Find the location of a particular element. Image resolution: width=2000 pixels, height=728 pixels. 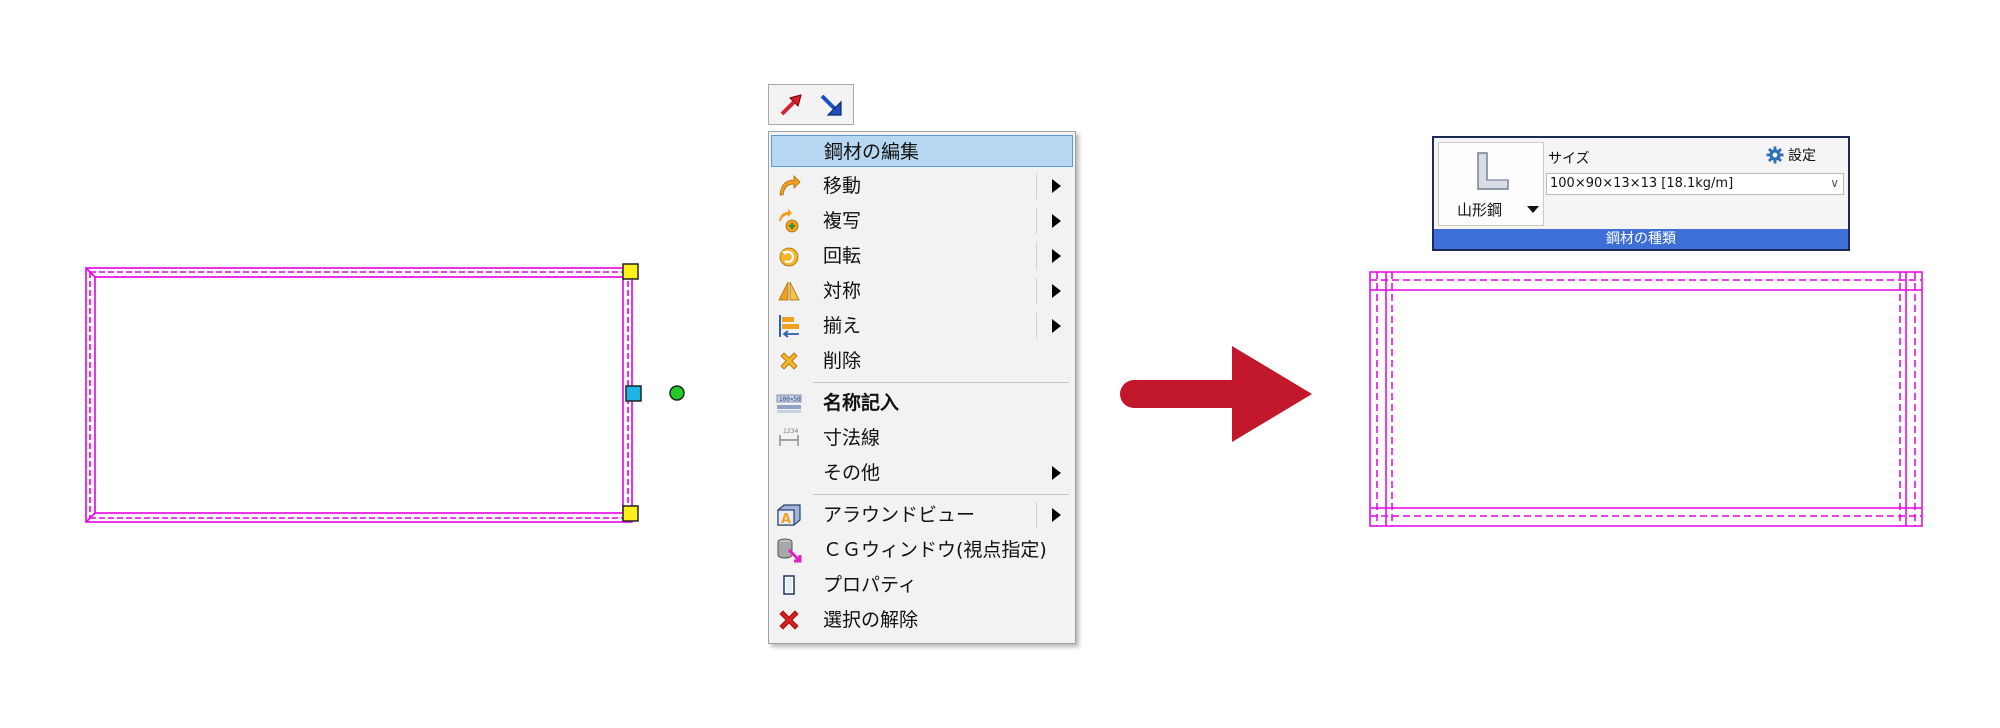

menu-item-move: 移動 is located at coordinates (922, 186).